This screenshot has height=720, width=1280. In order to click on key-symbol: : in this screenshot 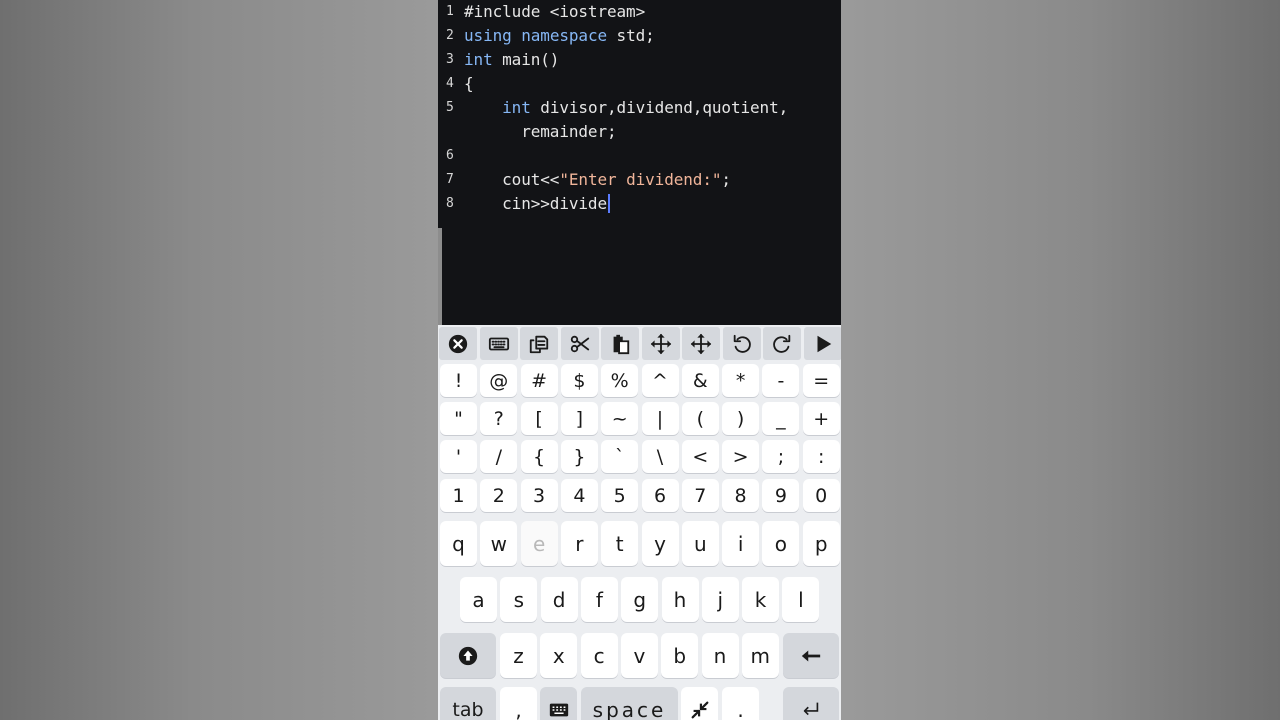, I will do `click(821, 456)`.